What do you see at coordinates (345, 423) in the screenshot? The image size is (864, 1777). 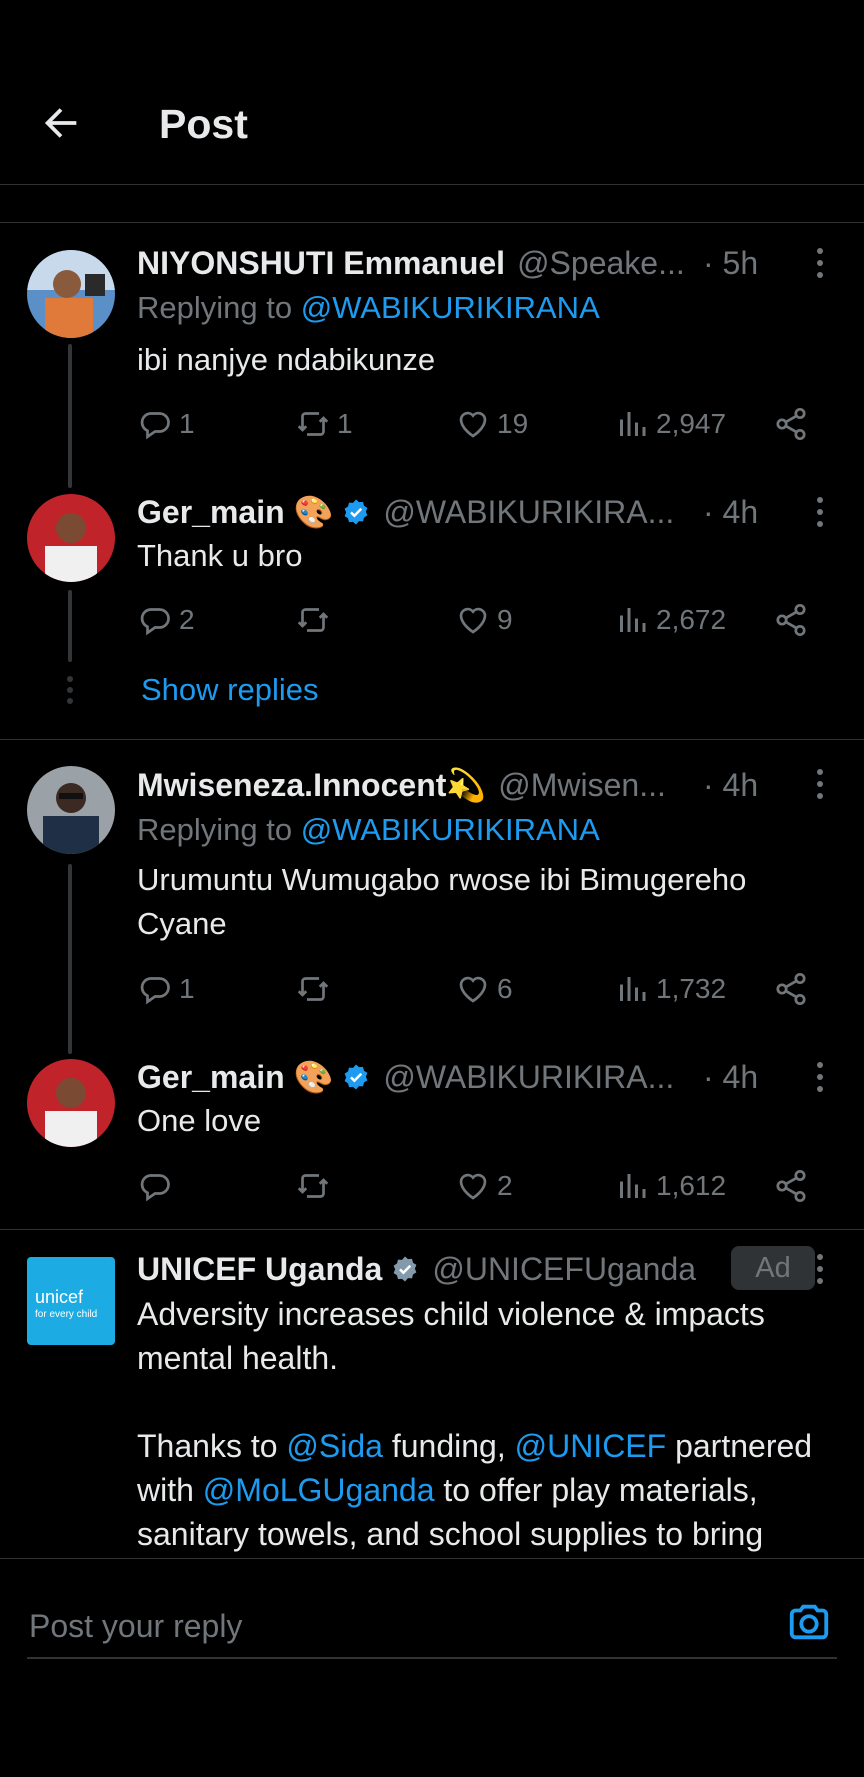 I see `repost-count: 1` at bounding box center [345, 423].